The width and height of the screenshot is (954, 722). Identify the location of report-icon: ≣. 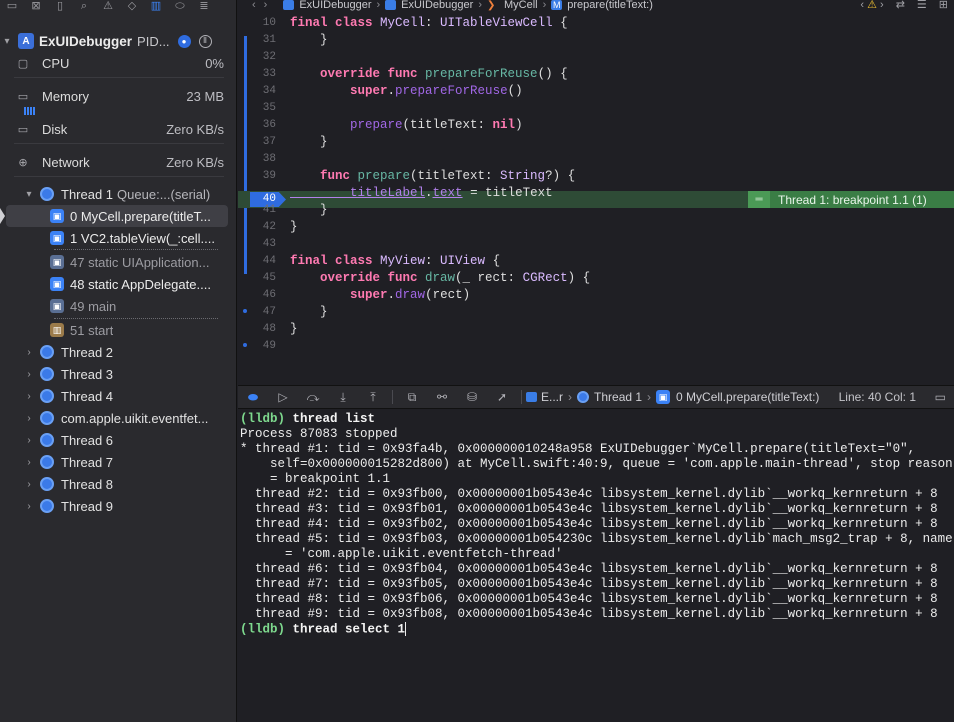
(204, 6).